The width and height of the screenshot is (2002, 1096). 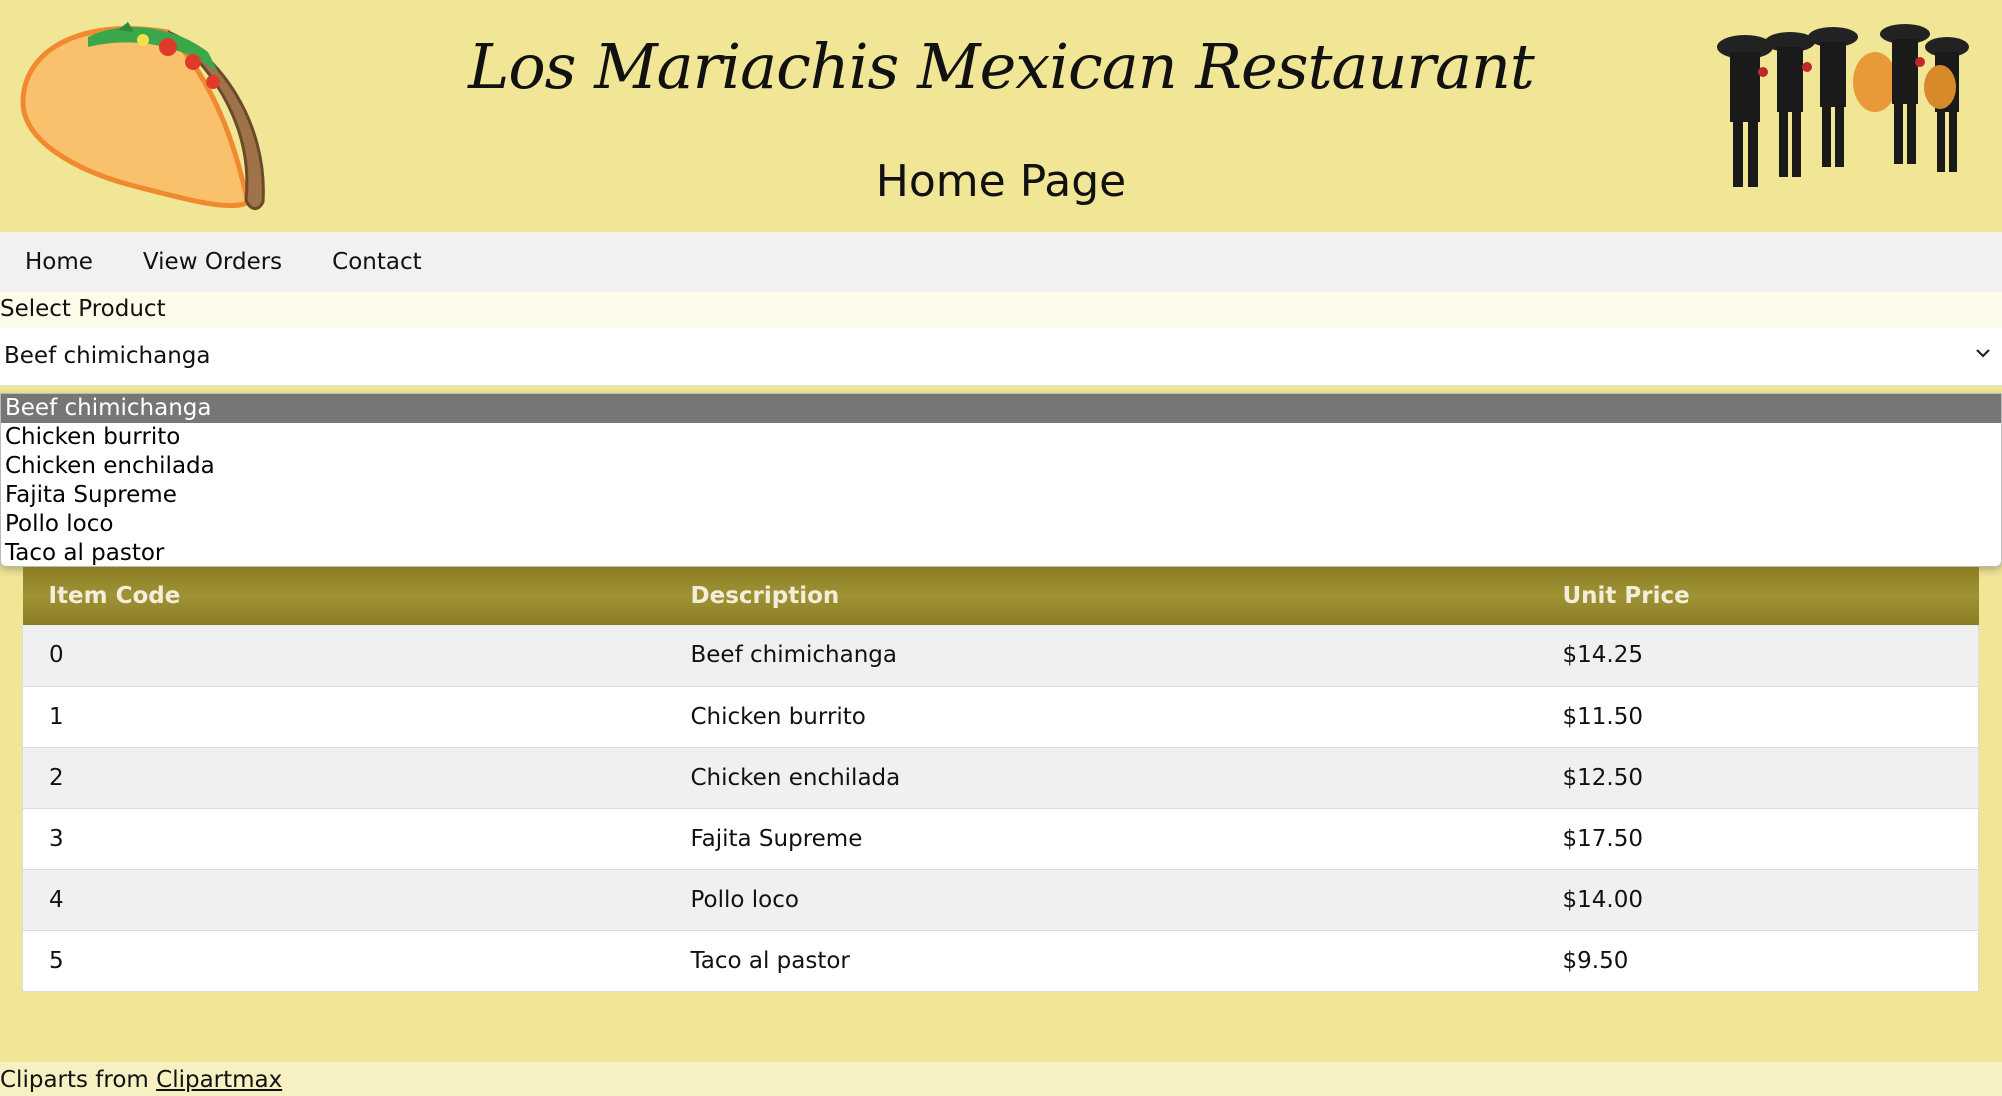 I want to click on unit-price-cell: $14.25, so click(x=1602, y=655).